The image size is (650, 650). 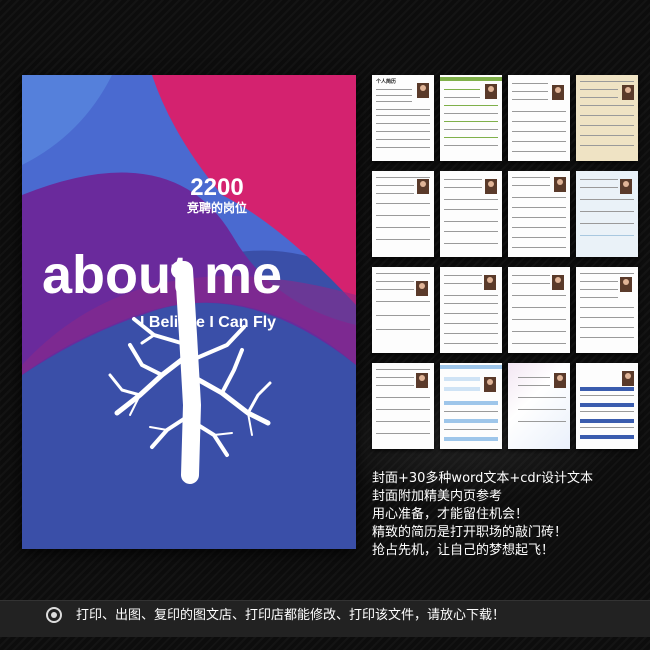 I want to click on promo-line: 抢占先机，让自己的梦想起飞！, so click(x=463, y=550).